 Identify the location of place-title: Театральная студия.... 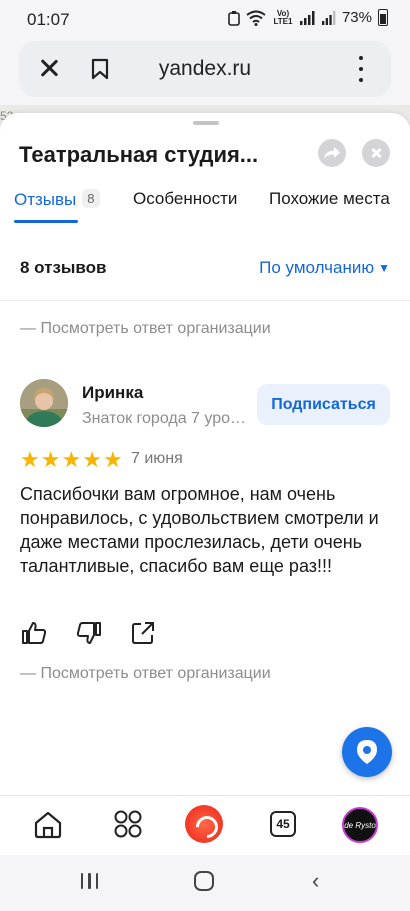
(139, 154).